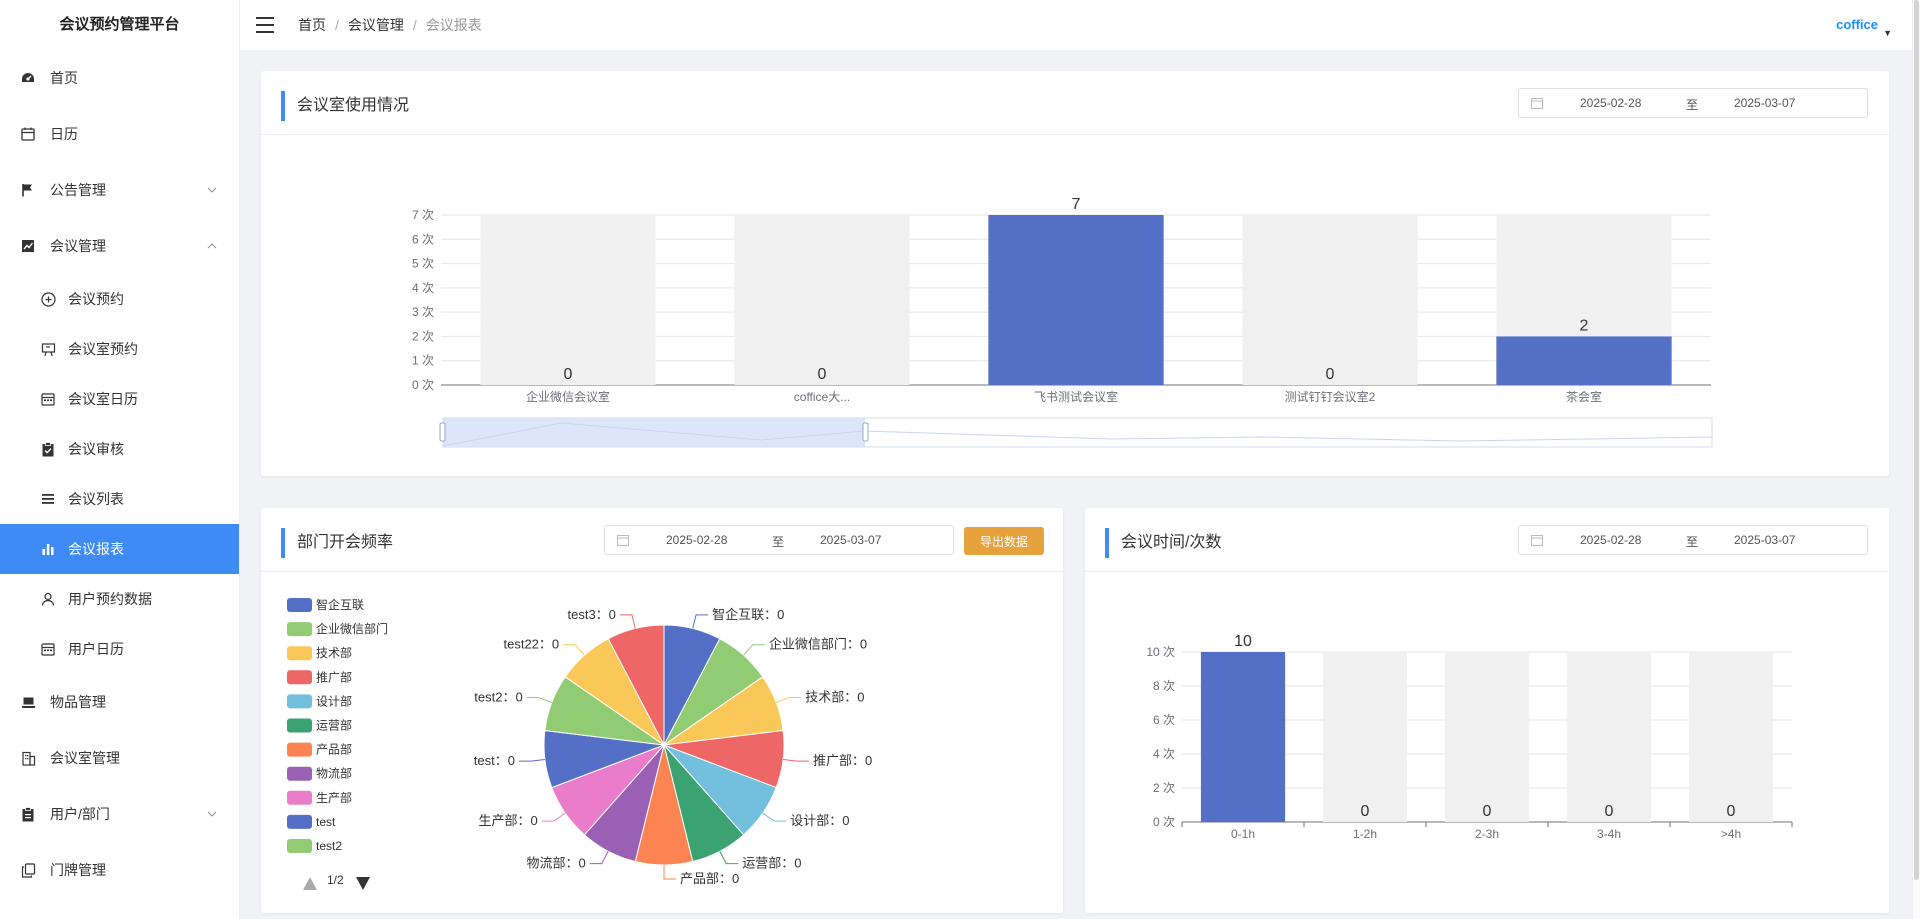 The height and width of the screenshot is (919, 1920). Describe the element at coordinates (334, 700) in the screenshot. I see `legend-label: 设计部` at that location.